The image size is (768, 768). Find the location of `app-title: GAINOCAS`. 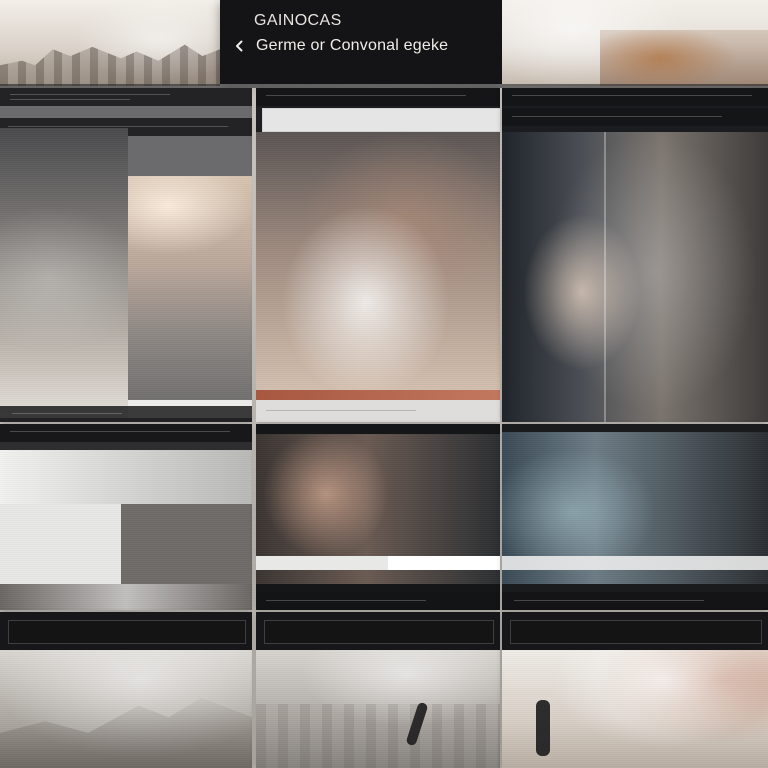

app-title: GAINOCAS is located at coordinates (298, 20).